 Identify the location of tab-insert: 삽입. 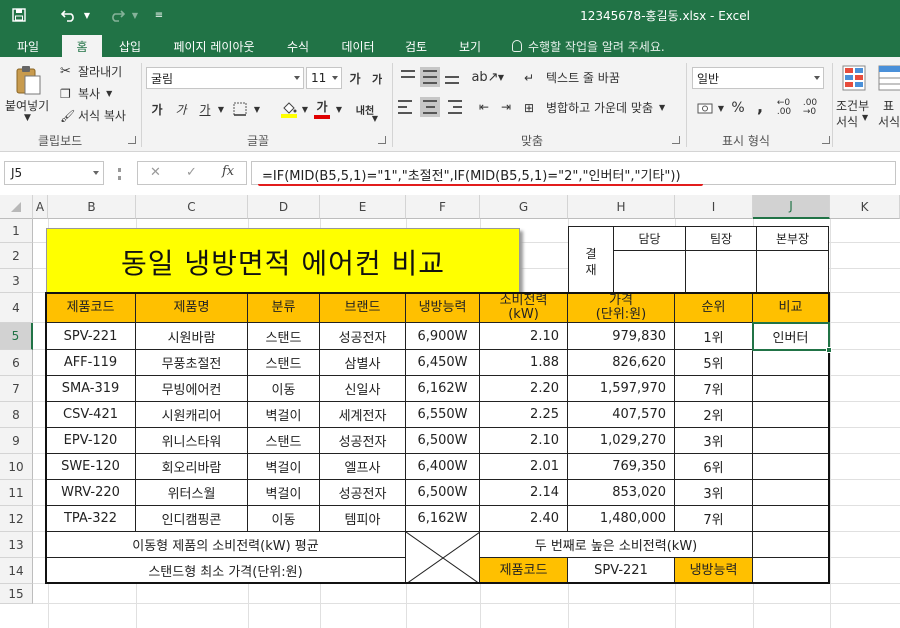
(130, 46).